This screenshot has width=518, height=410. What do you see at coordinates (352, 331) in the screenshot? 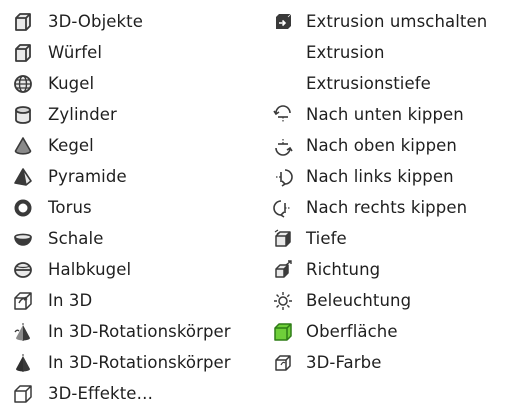
I see `menu-item-label: Oberfläche` at bounding box center [352, 331].